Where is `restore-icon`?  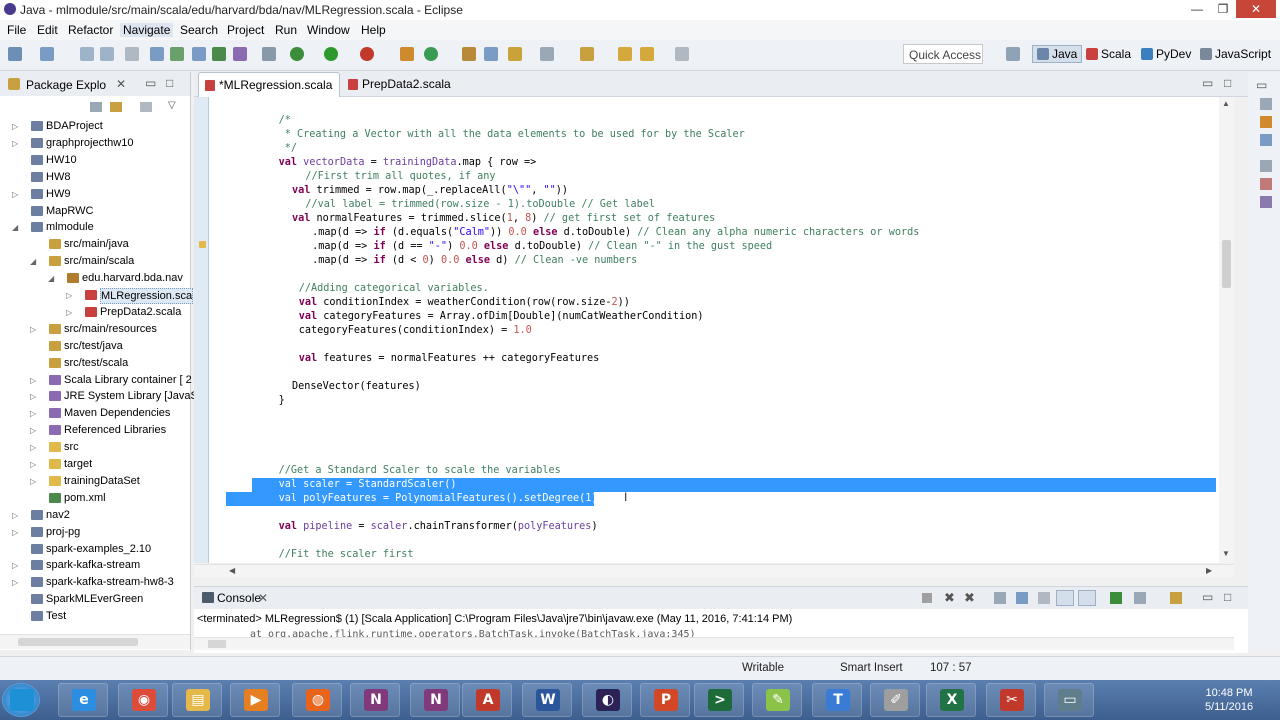
restore-icon is located at coordinates (1266, 166).